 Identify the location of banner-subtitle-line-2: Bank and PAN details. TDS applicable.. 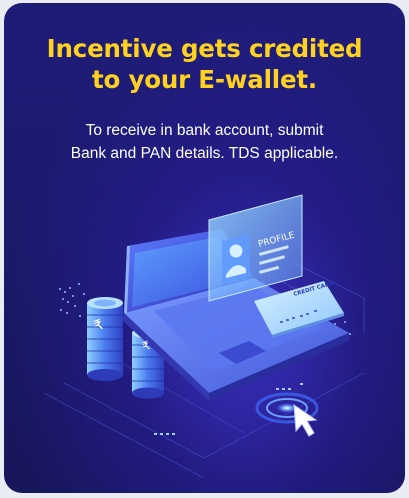
(204, 153).